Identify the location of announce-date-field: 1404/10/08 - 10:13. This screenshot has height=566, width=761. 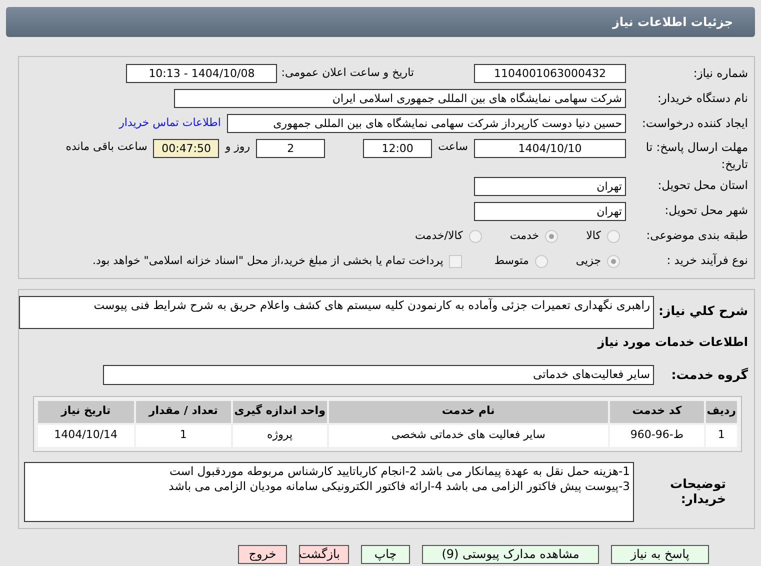
(202, 73).